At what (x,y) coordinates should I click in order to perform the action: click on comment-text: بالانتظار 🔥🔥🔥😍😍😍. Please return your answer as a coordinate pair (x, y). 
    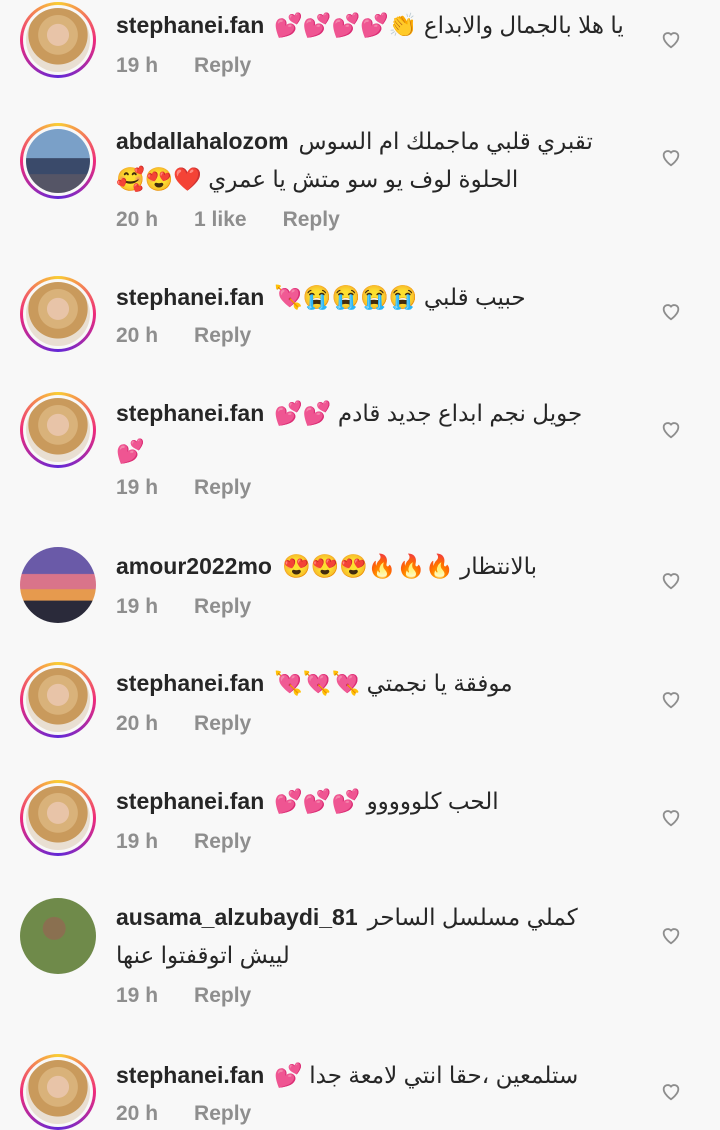
    Looking at the image, I should click on (409, 566).